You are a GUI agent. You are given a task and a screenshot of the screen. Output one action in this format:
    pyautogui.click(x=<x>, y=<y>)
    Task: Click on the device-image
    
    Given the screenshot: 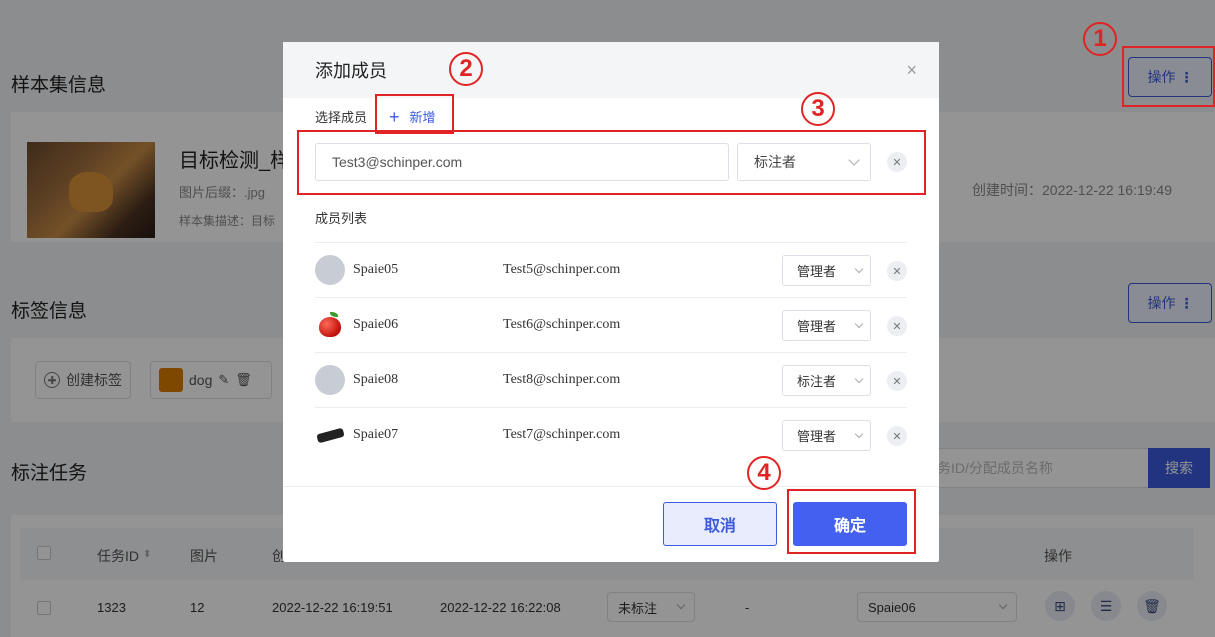 What is the action you would take?
    pyautogui.click(x=330, y=435)
    